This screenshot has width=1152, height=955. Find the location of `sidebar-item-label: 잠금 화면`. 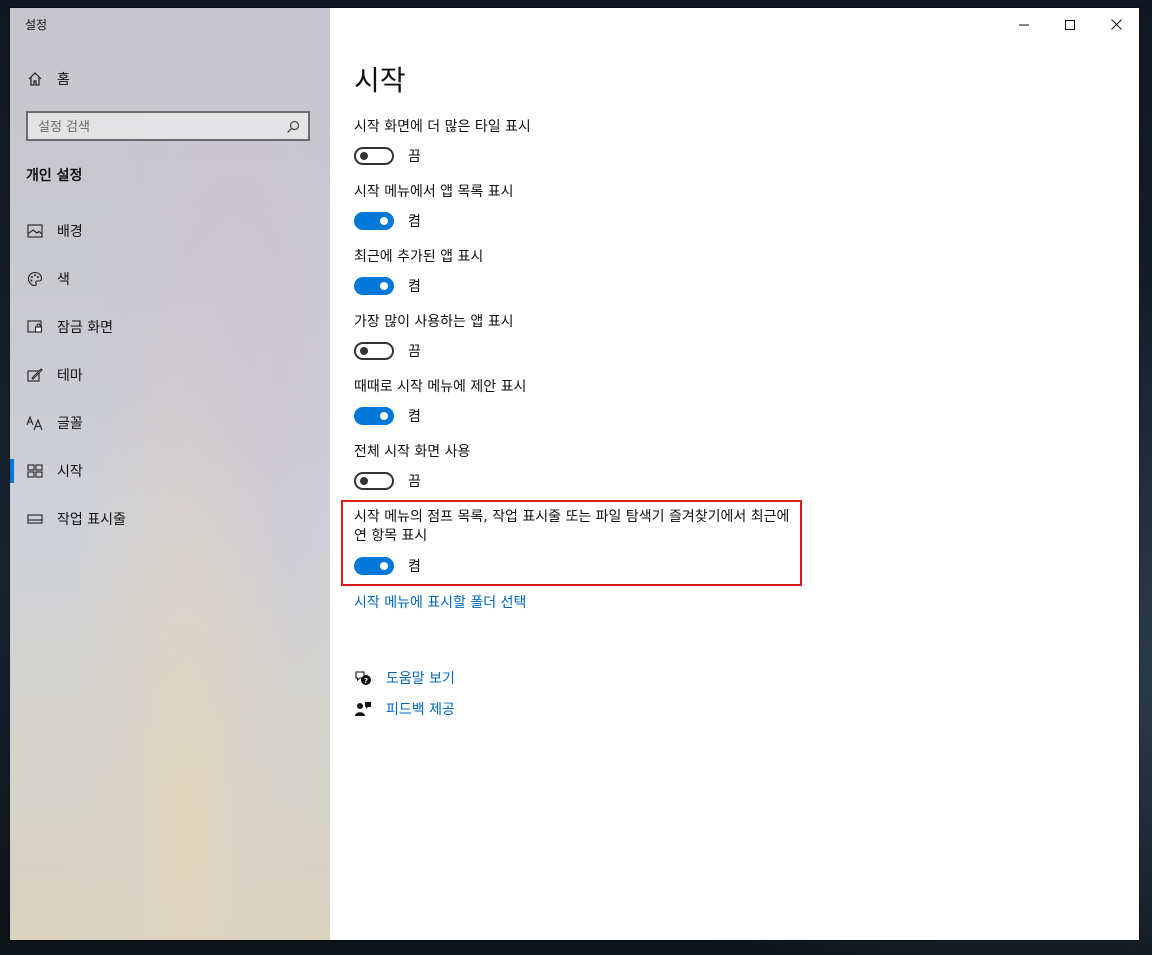

sidebar-item-label: 잠금 화면 is located at coordinates (85, 328).